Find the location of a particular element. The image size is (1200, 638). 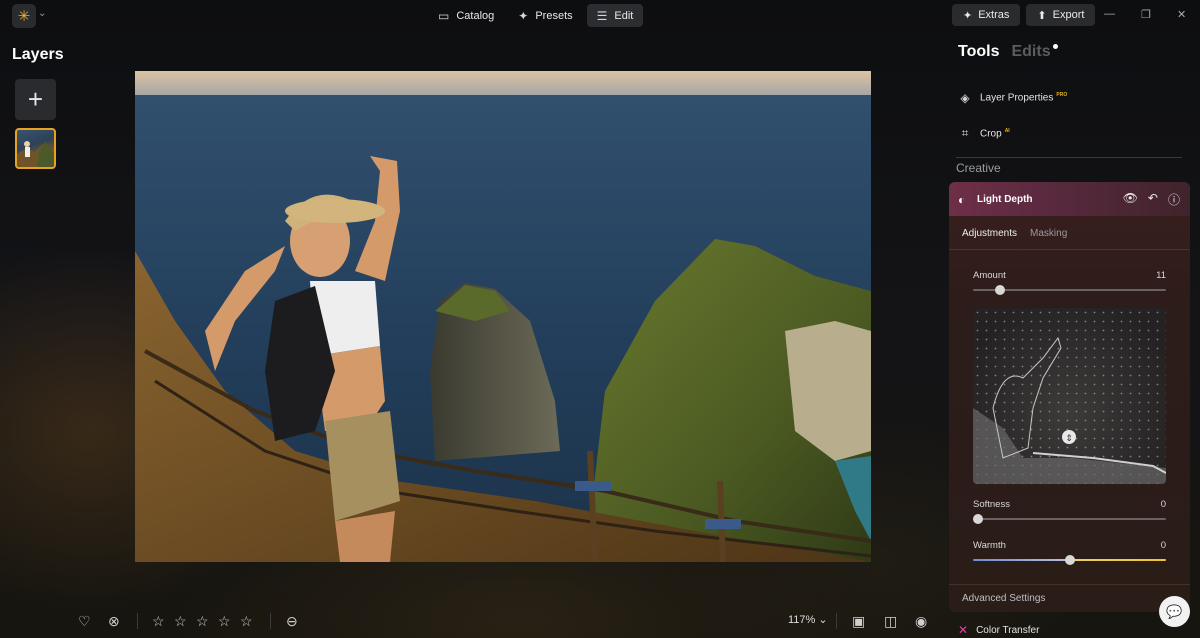

crop-tool: ⌗ Crop AI is located at coordinates (984, 133).